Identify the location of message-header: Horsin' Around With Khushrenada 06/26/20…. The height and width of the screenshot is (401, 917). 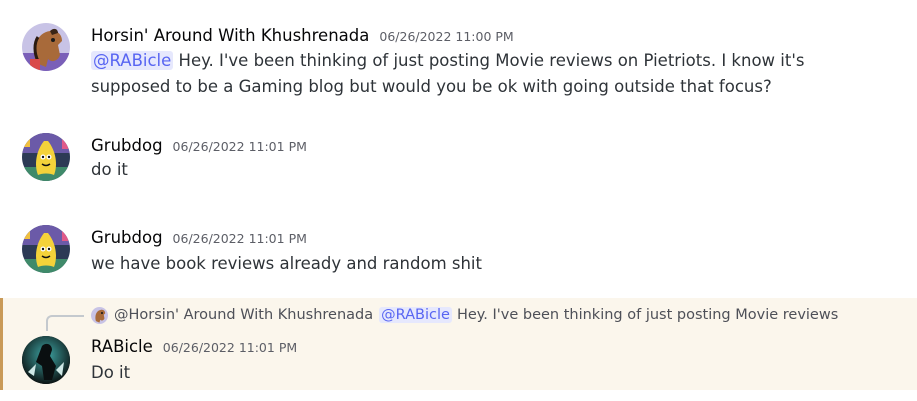
(302, 35).